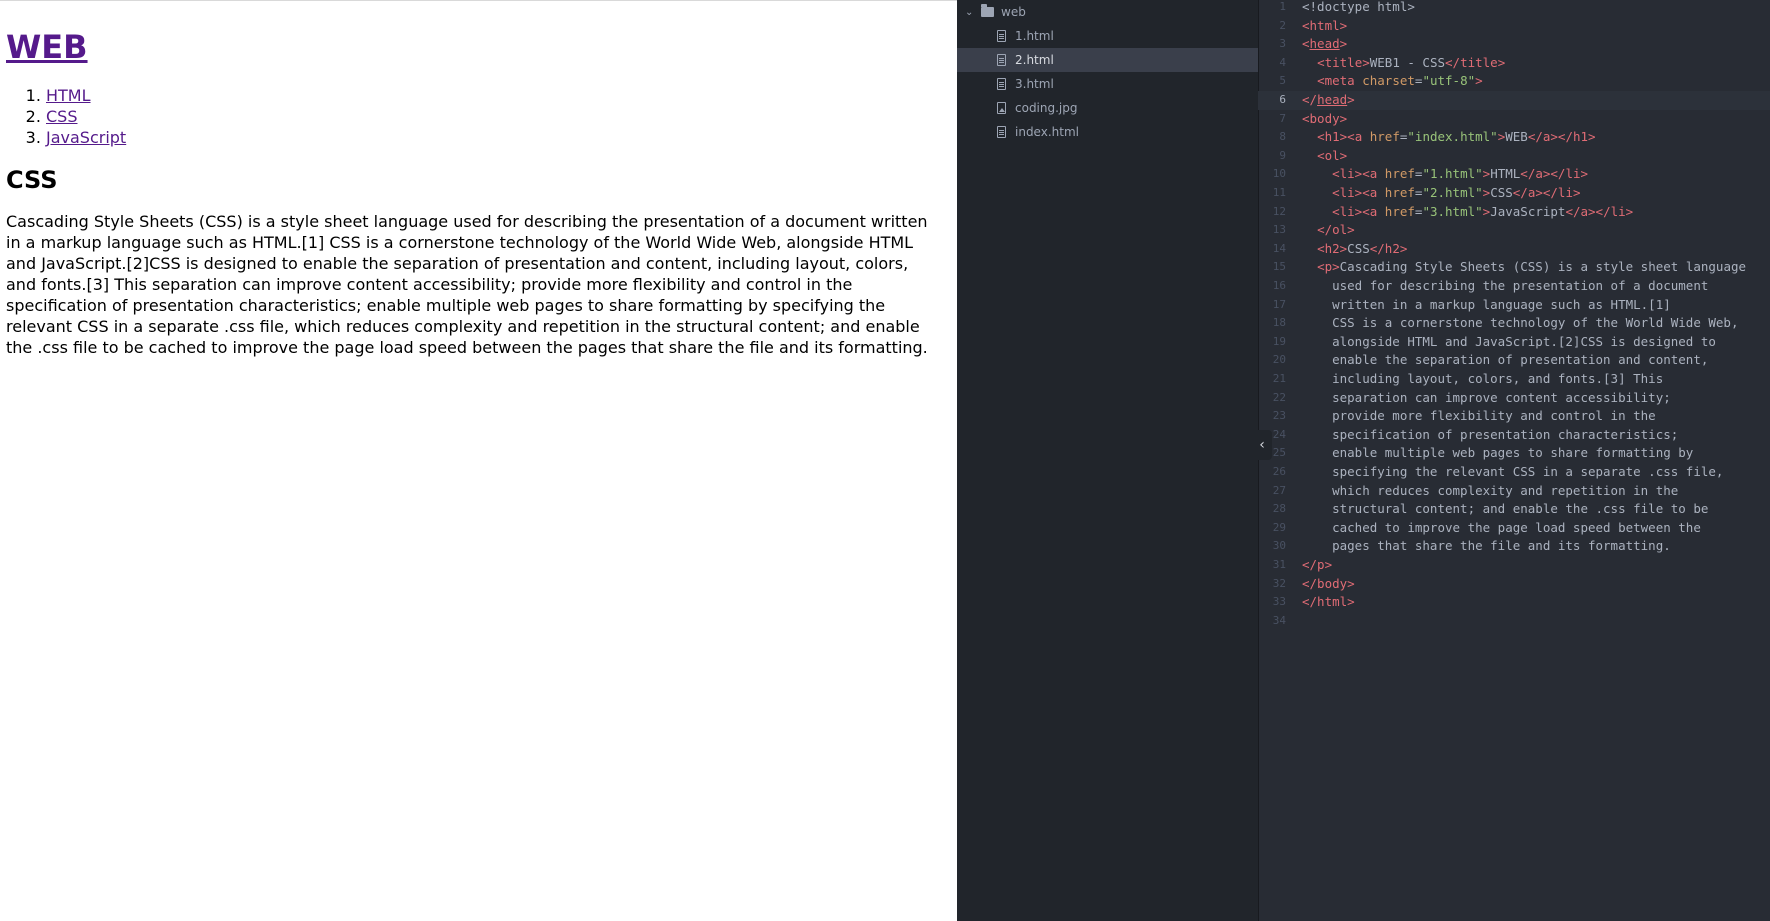  What do you see at coordinates (1282, 118) in the screenshot?
I see `line-number: 7` at bounding box center [1282, 118].